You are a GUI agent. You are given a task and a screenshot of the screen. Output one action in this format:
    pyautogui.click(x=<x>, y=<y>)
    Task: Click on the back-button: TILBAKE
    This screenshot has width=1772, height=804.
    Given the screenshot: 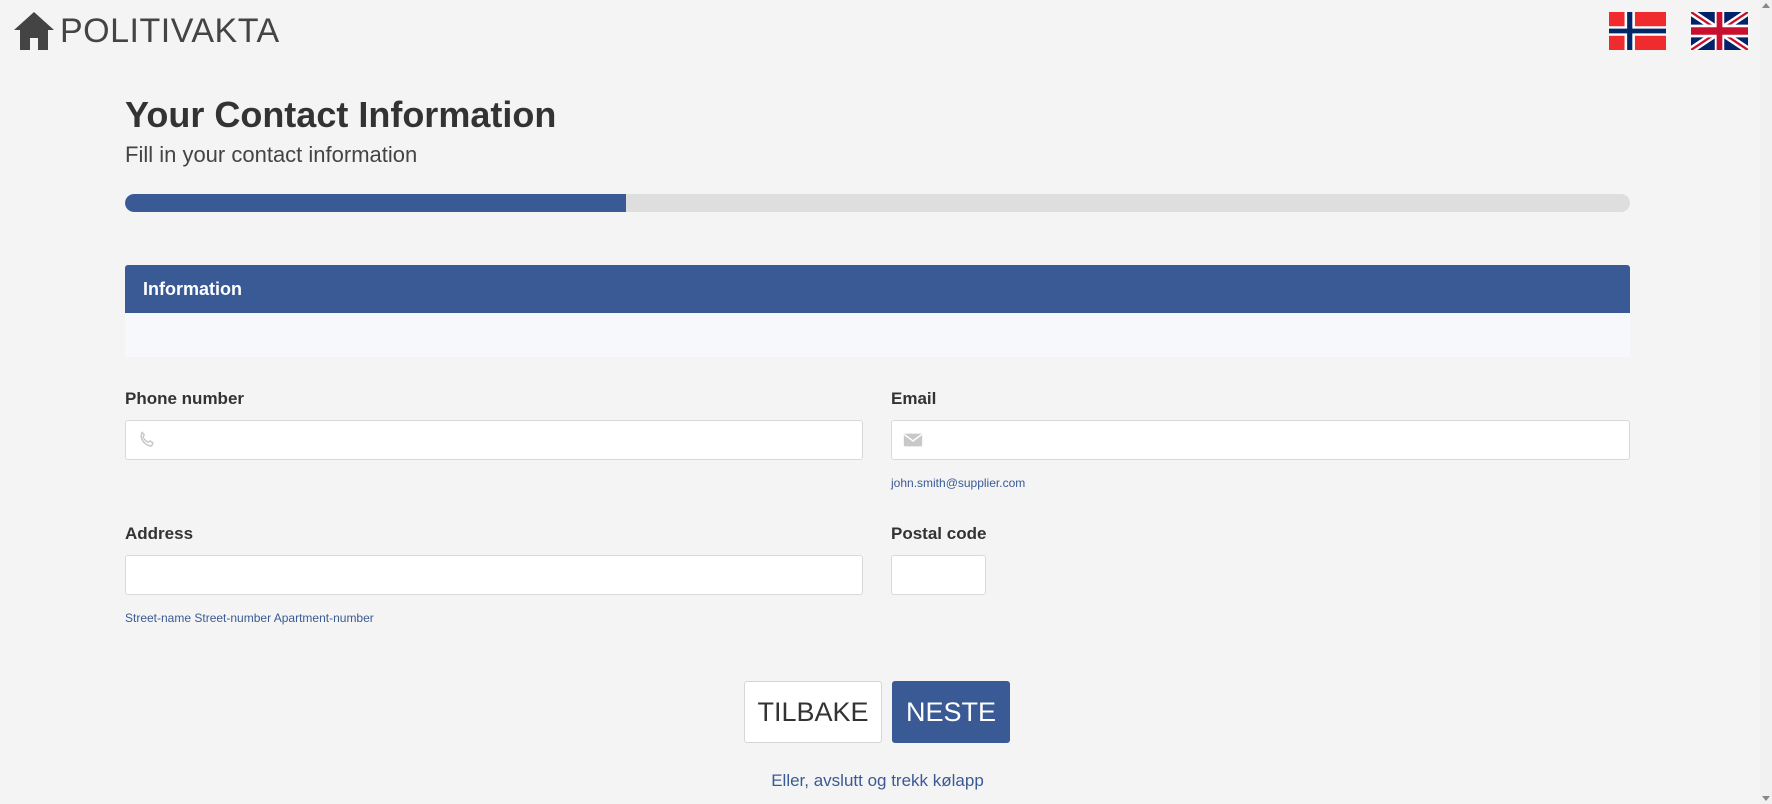 What is the action you would take?
    pyautogui.click(x=813, y=712)
    